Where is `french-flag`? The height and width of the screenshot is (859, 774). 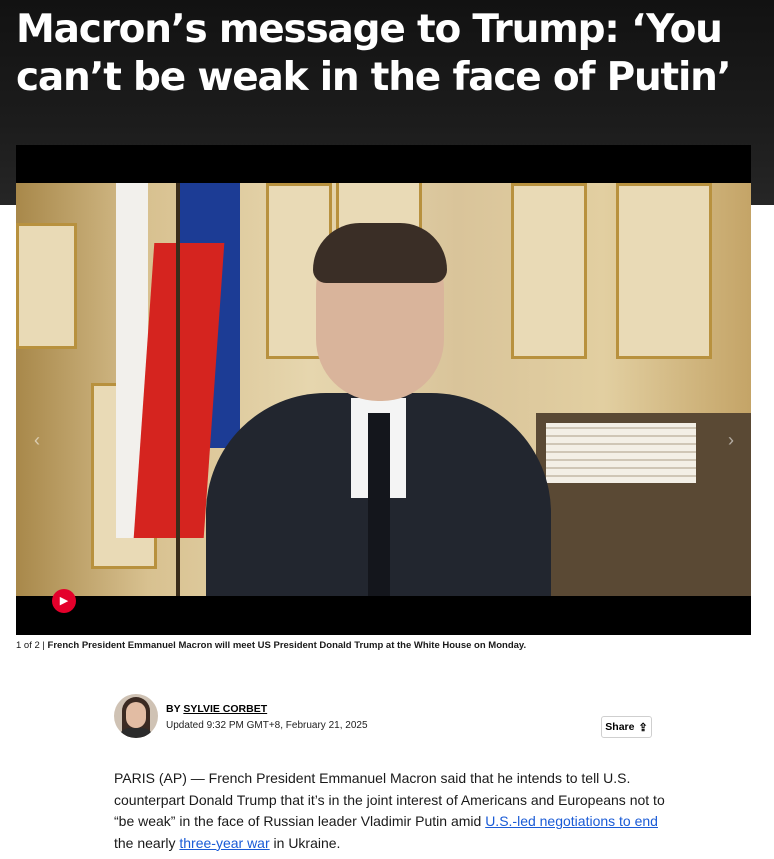 french-flag is located at coordinates (170, 360).